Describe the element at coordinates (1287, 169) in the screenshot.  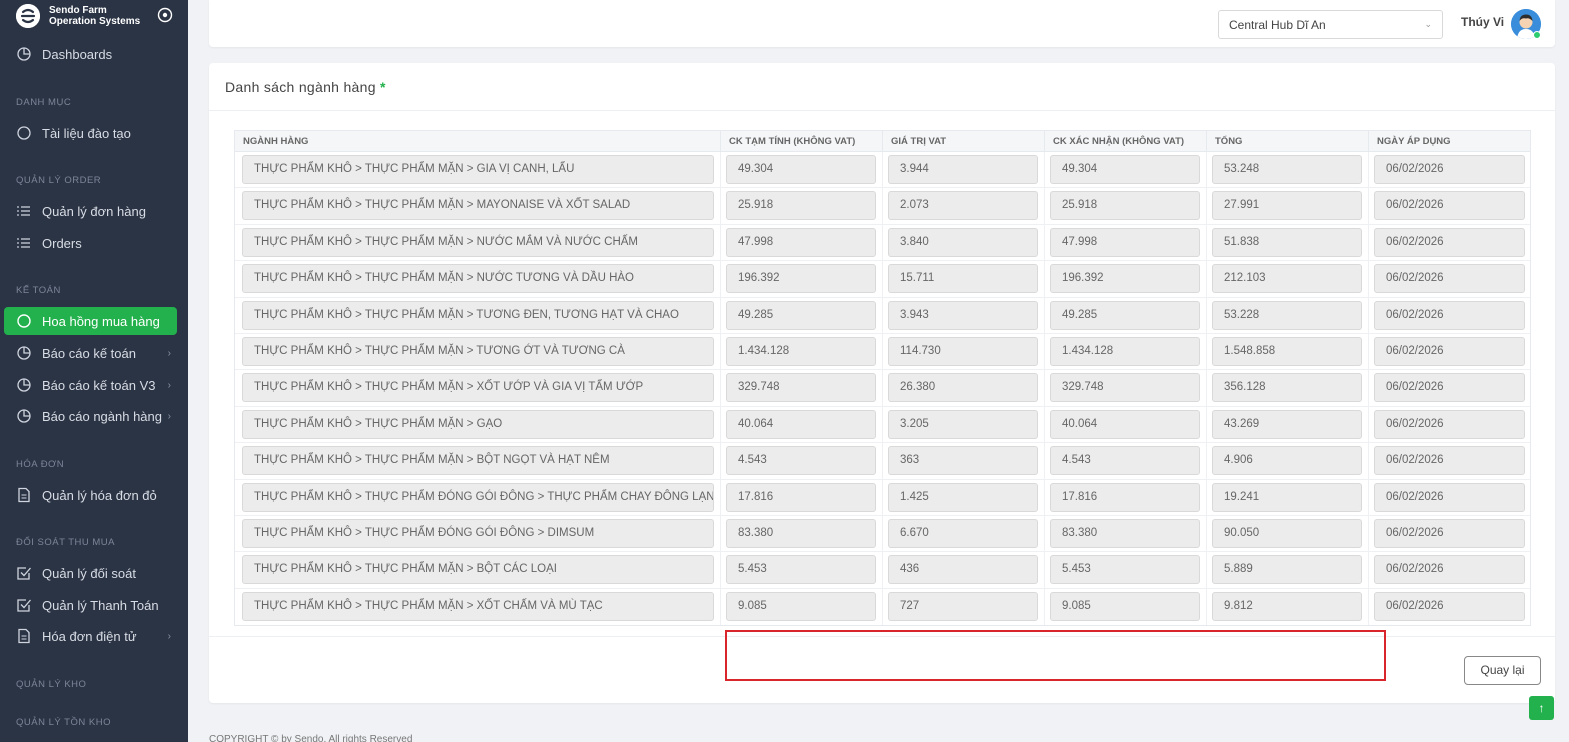
I see `value-field: 53.248` at that location.